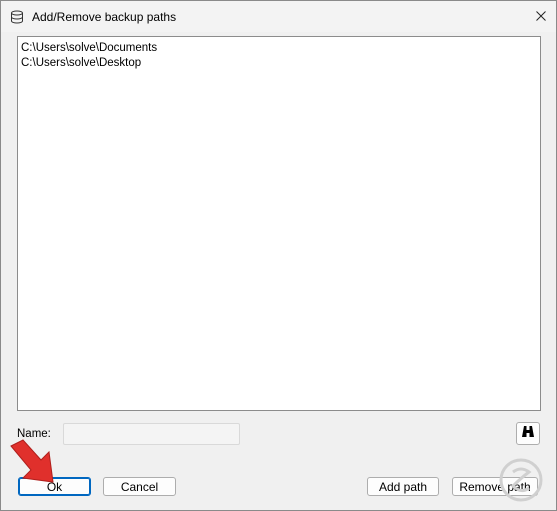 The width and height of the screenshot is (557, 511). I want to click on title-bar: Add/Remove backup paths, so click(278, 16).